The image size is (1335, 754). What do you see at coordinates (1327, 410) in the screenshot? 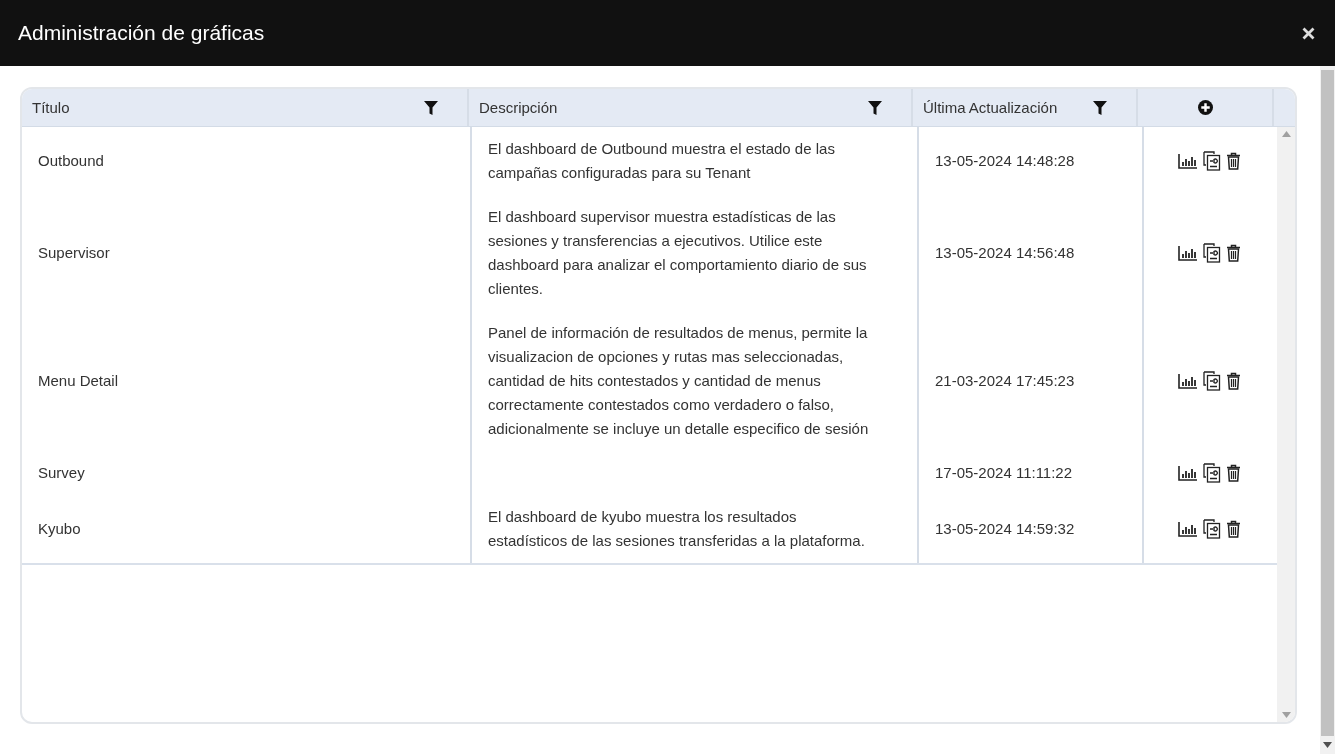
I see `page-scrollbar` at bounding box center [1327, 410].